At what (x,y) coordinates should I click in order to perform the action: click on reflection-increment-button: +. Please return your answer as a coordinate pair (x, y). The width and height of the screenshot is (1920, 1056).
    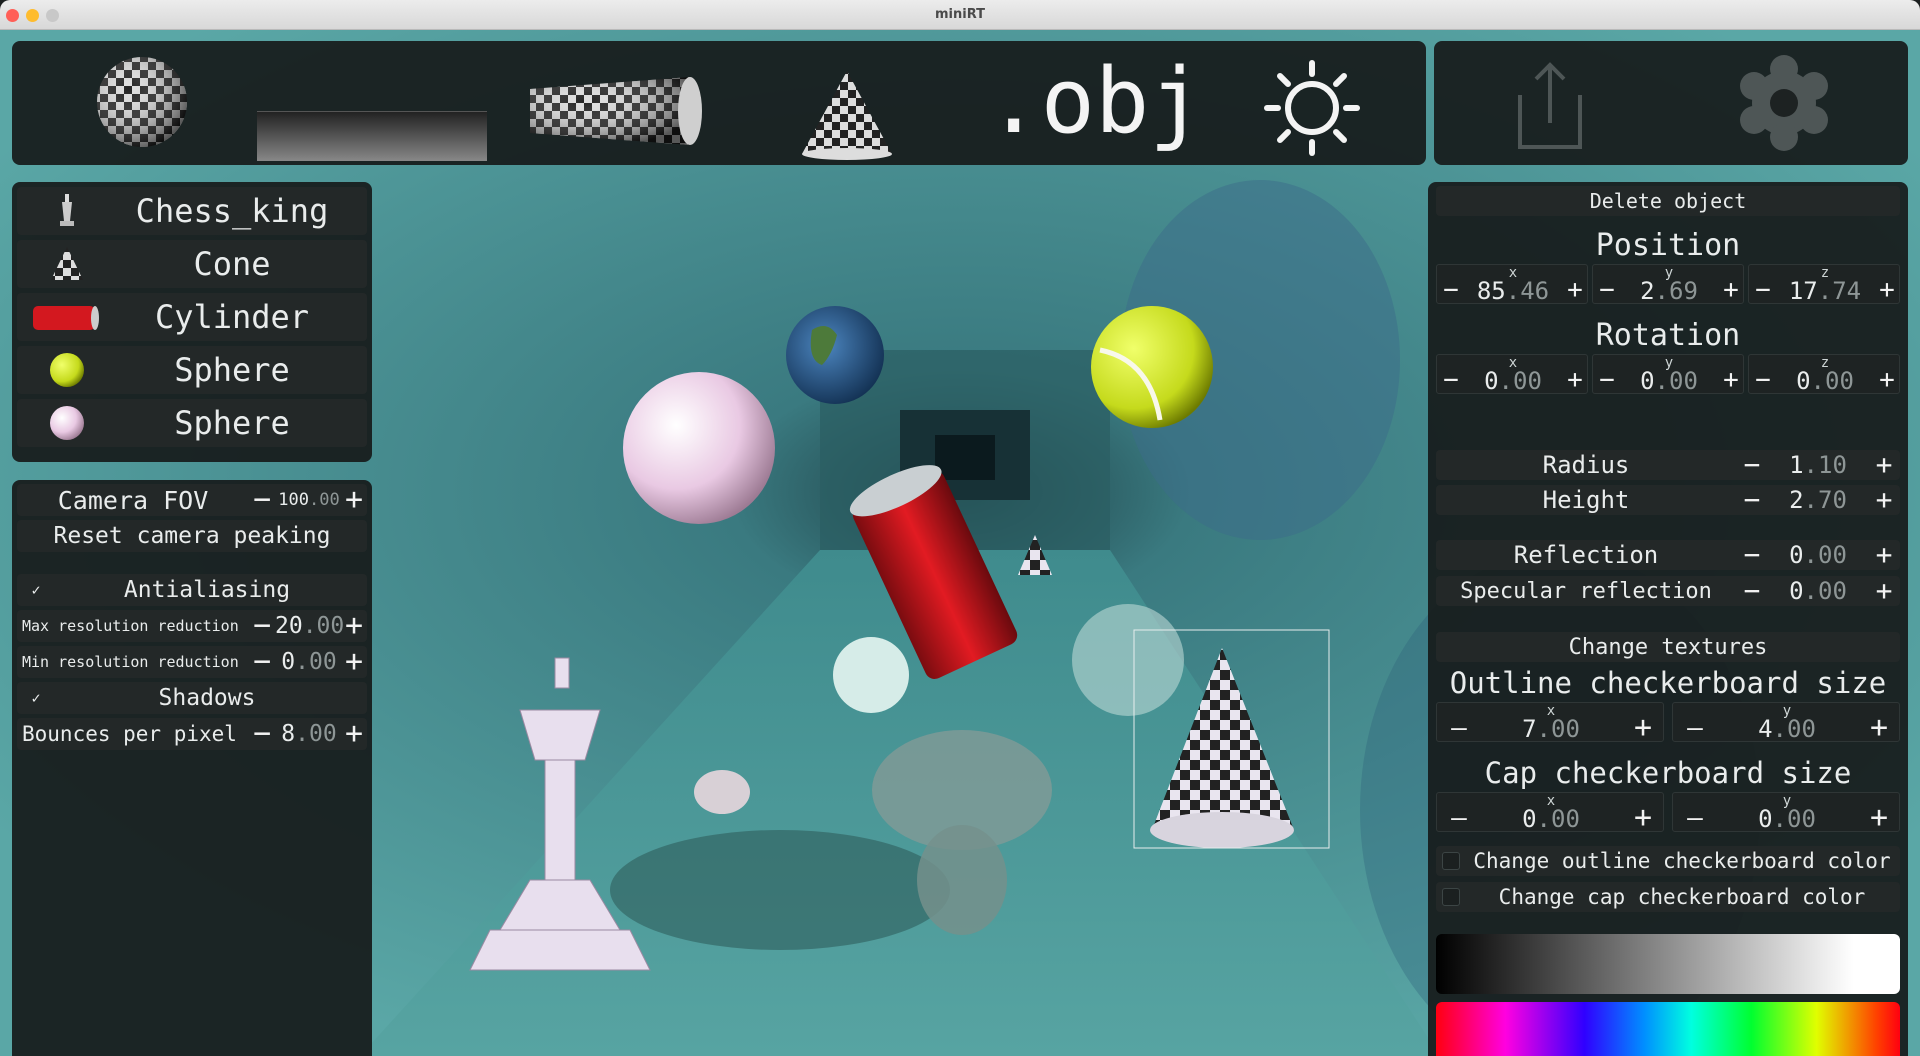
    Looking at the image, I should click on (1884, 555).